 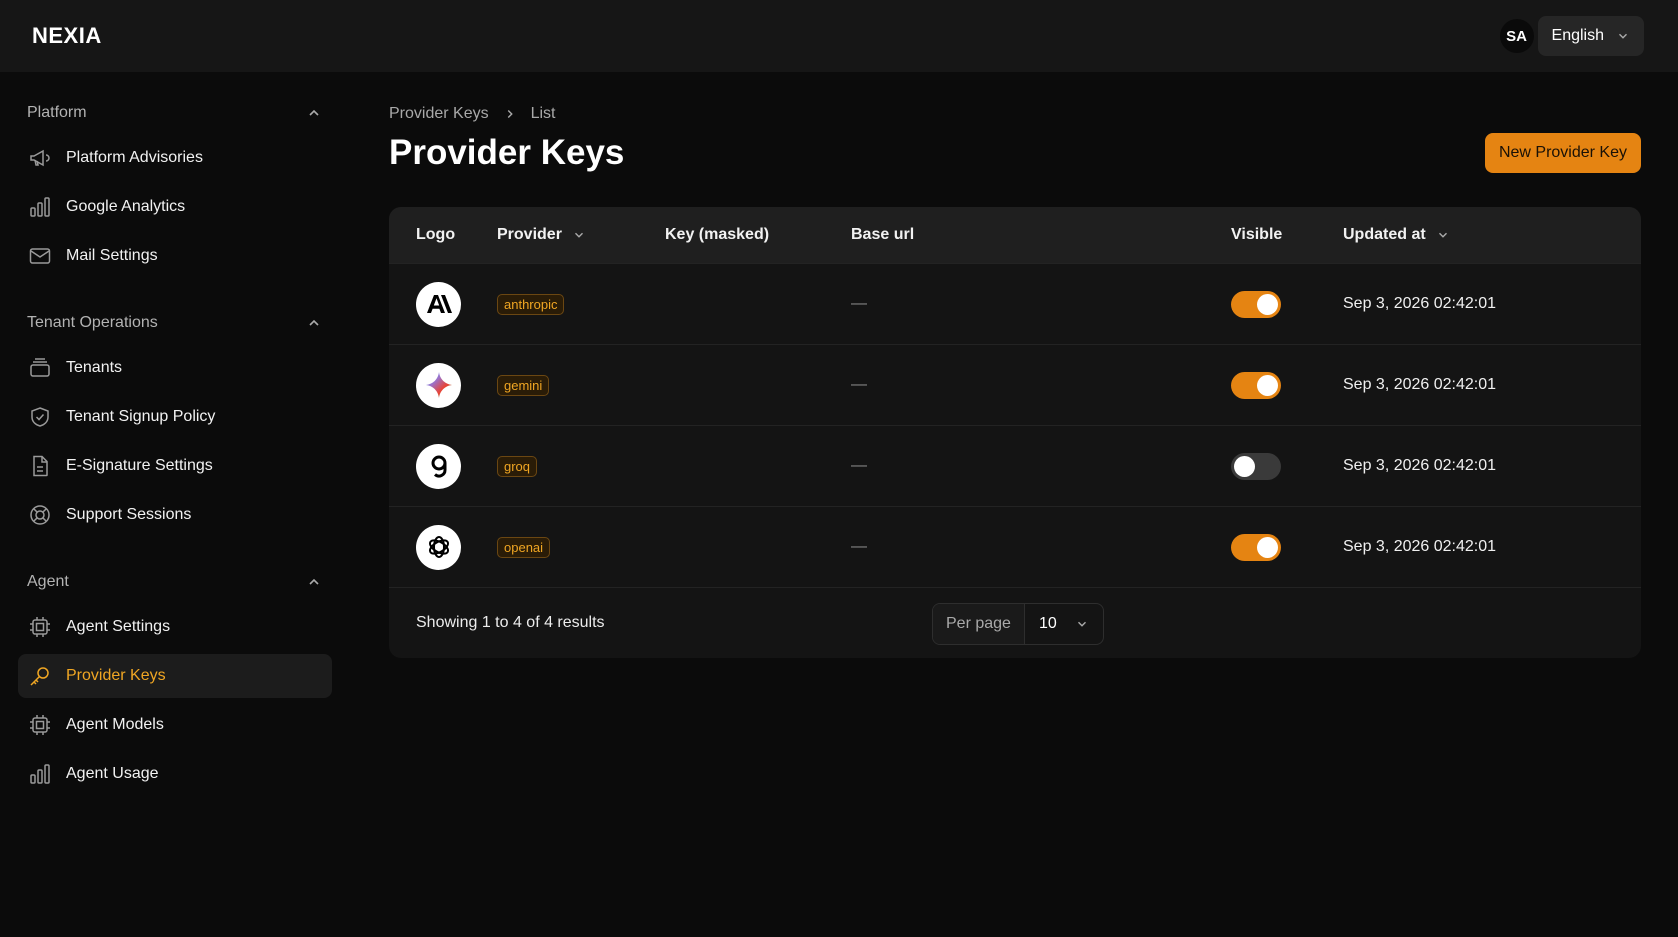 I want to click on table-row: gemini — Sep 3, 2026 02:42:01, so click(x=1015, y=384).